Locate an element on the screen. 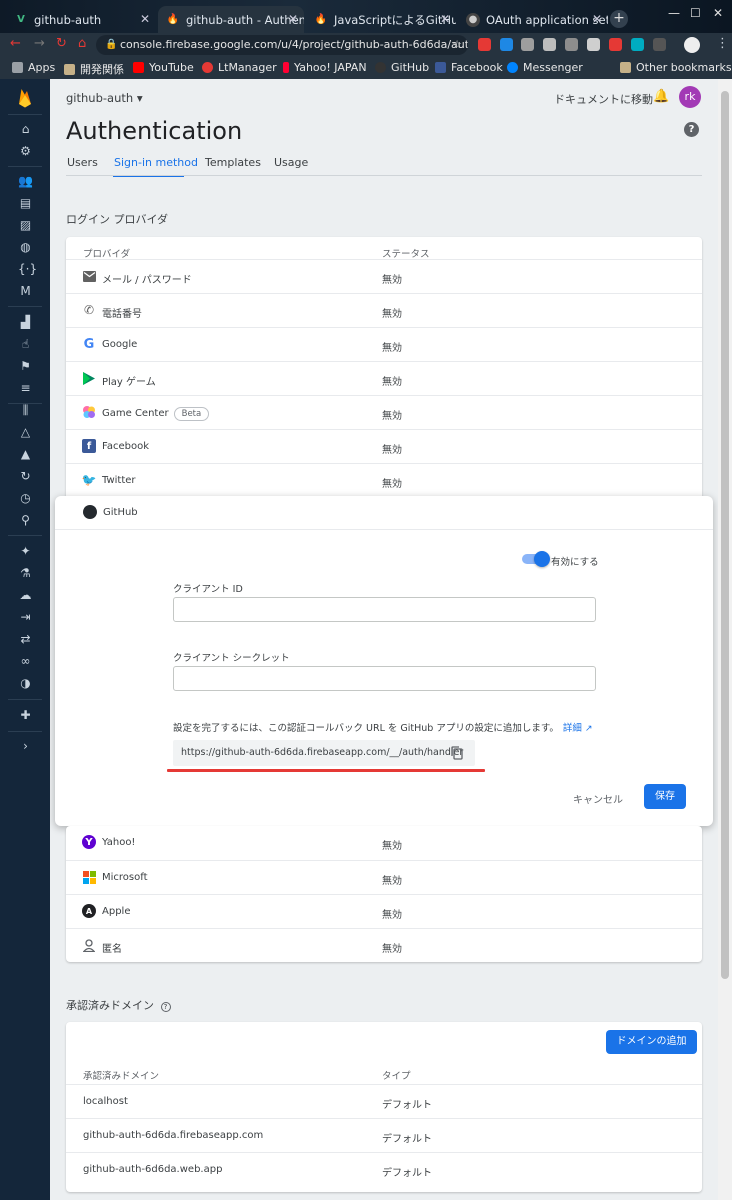 The width and height of the screenshot is (732, 1200). sync-icon: ⇄ is located at coordinates (25, 639).